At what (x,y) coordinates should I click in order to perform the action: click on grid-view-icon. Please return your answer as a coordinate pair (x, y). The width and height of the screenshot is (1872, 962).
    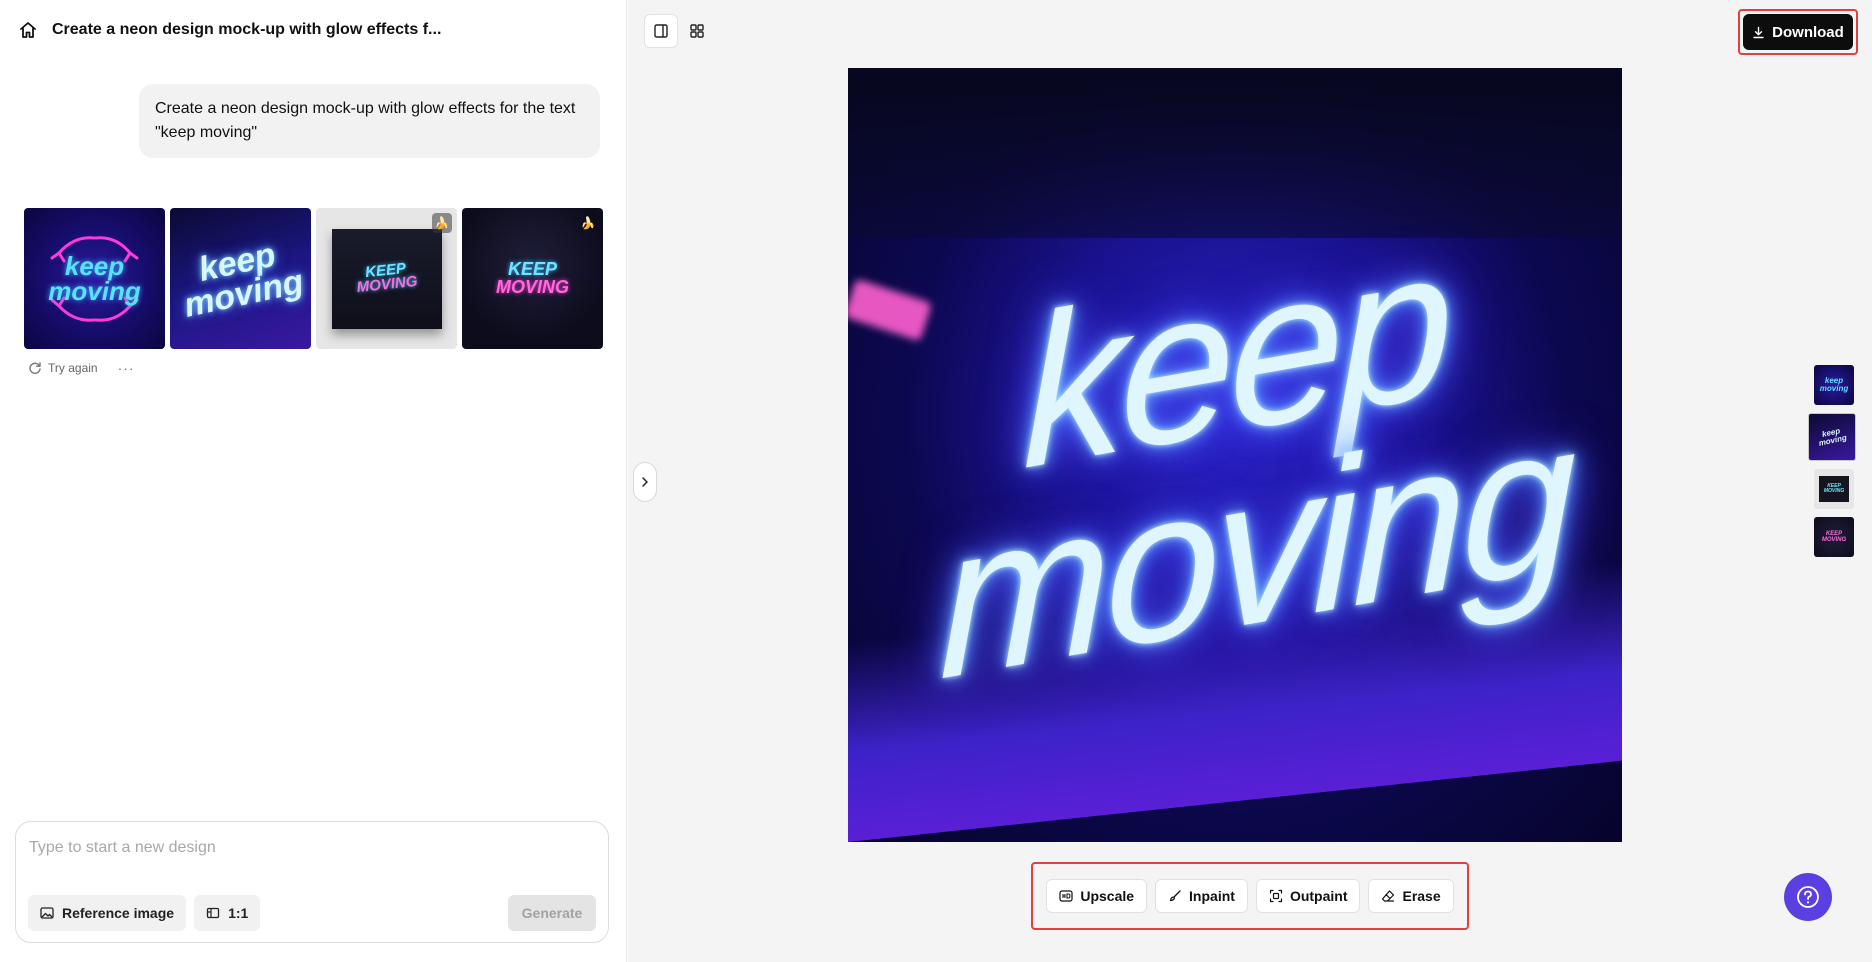
    Looking at the image, I should click on (697, 31).